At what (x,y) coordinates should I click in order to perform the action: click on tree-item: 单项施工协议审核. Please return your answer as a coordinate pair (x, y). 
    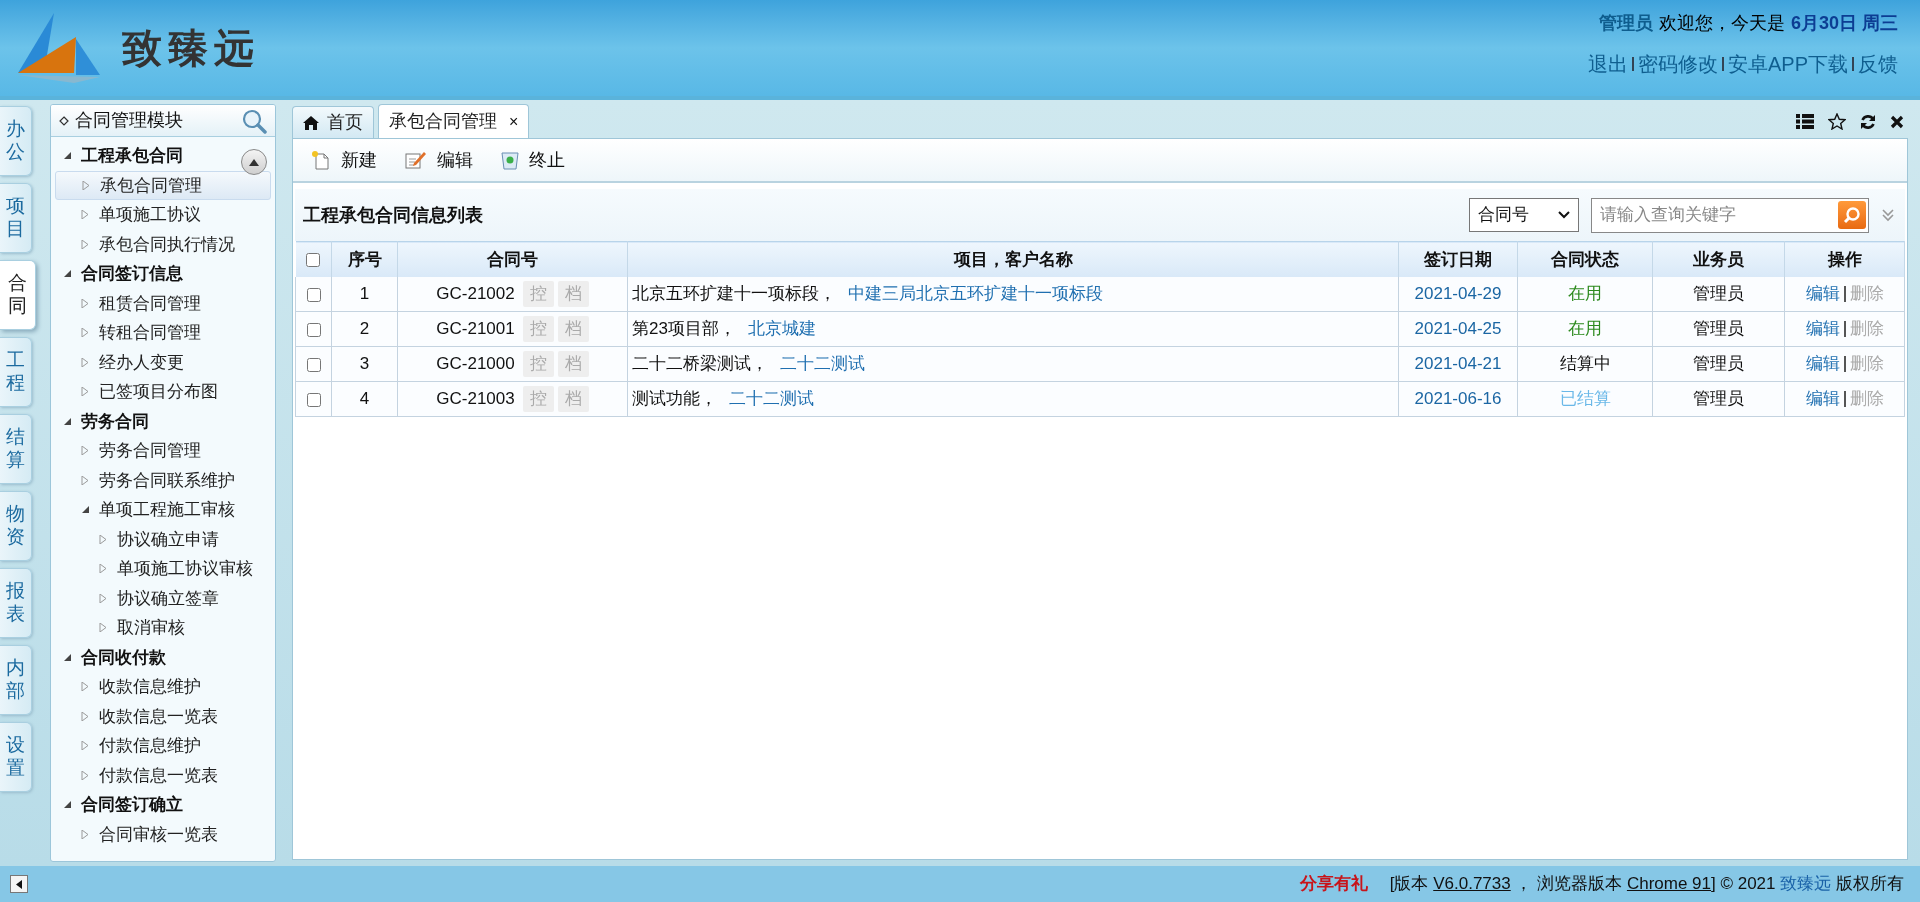
    Looking at the image, I should click on (185, 569).